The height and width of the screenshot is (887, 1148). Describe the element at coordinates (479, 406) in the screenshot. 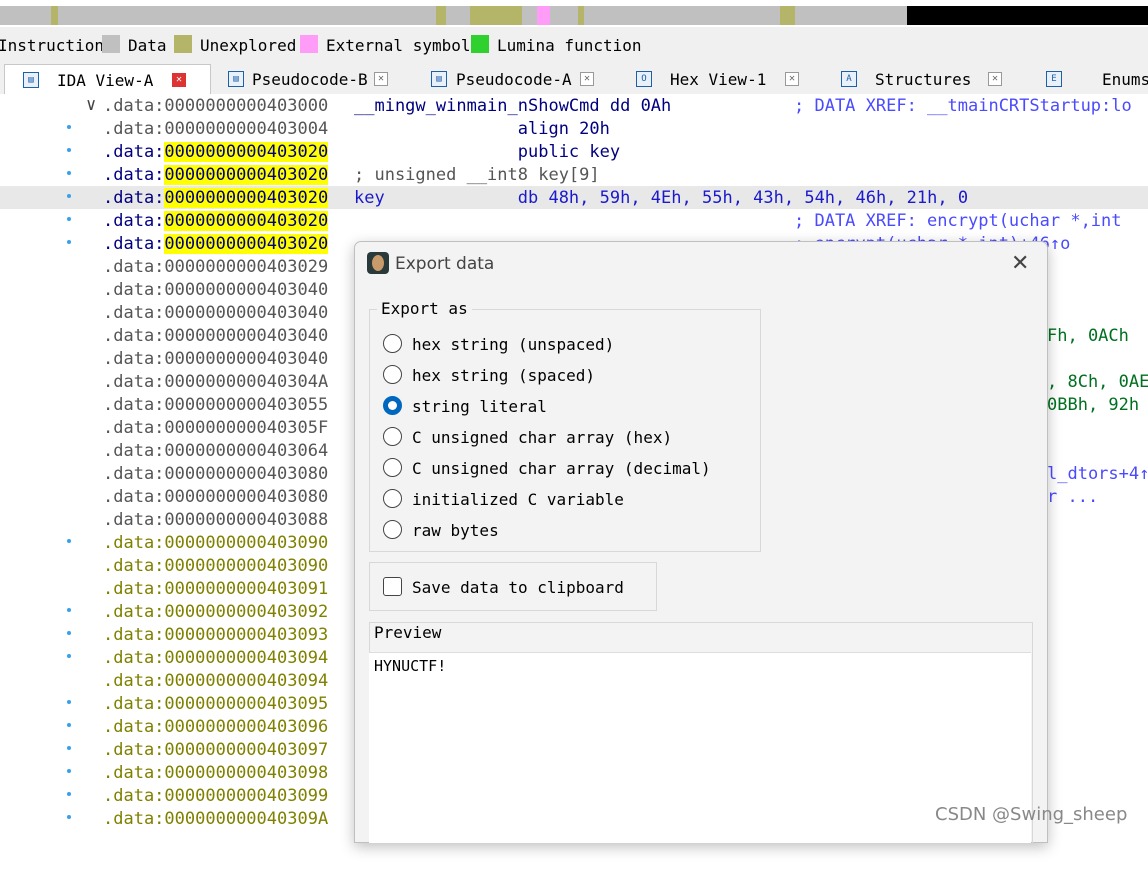

I see `radio-label: string literal` at that location.